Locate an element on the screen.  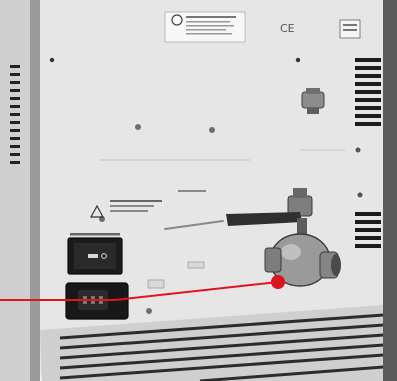
panel-left-edge is located at coordinates (35, 190).